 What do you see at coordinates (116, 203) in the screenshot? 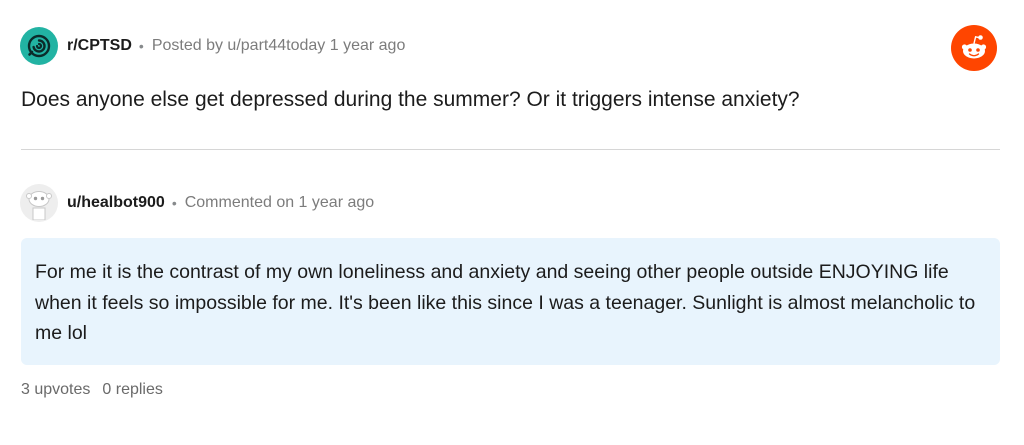
I see `comment-author-link: u/healbot900` at bounding box center [116, 203].